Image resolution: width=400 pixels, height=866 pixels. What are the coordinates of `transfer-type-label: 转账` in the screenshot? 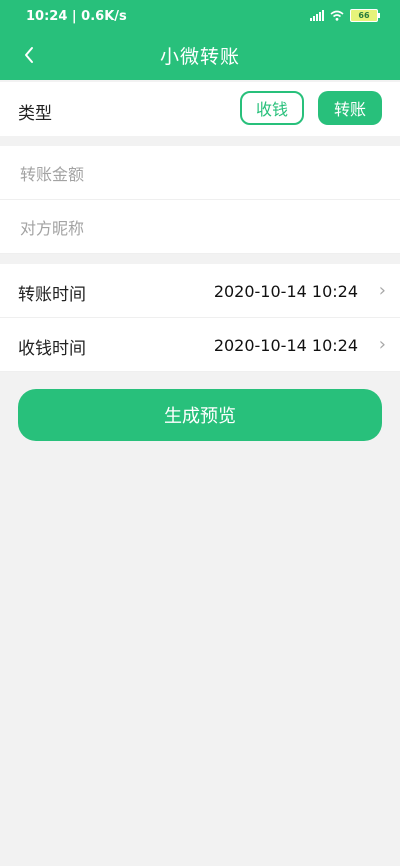 It's located at (349, 109).